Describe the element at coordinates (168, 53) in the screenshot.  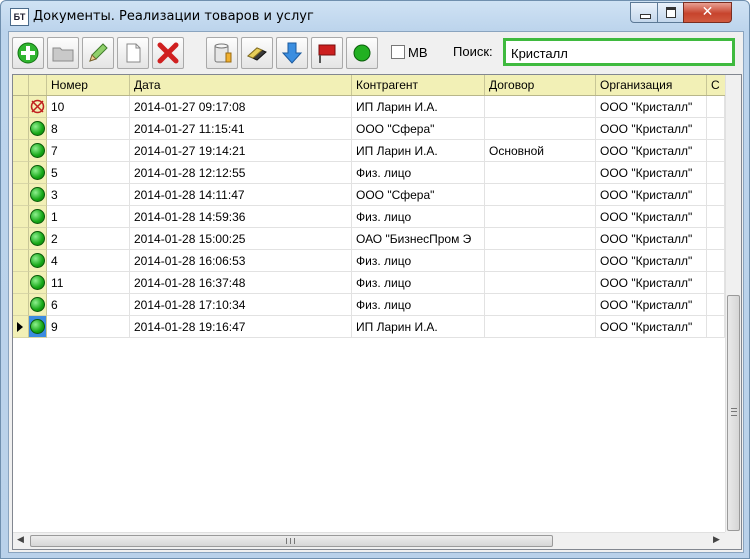
I see `delete-button` at that location.